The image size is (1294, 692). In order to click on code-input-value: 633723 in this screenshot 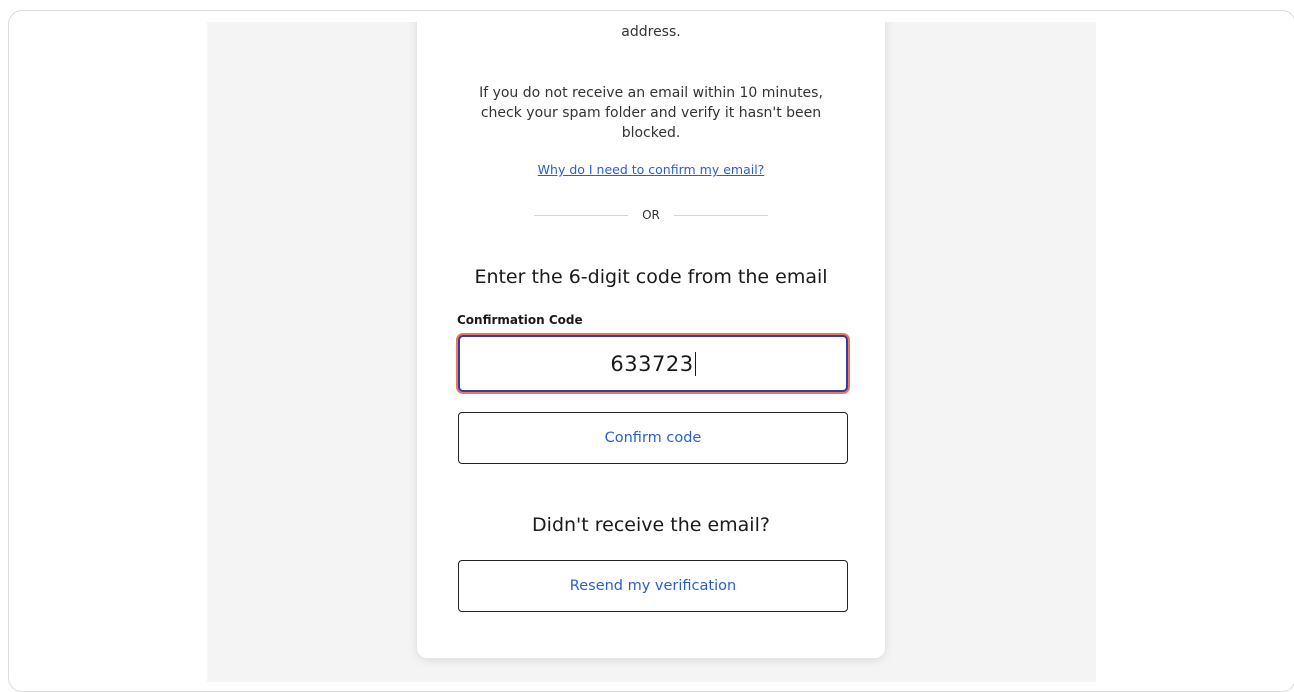, I will do `click(652, 363)`.